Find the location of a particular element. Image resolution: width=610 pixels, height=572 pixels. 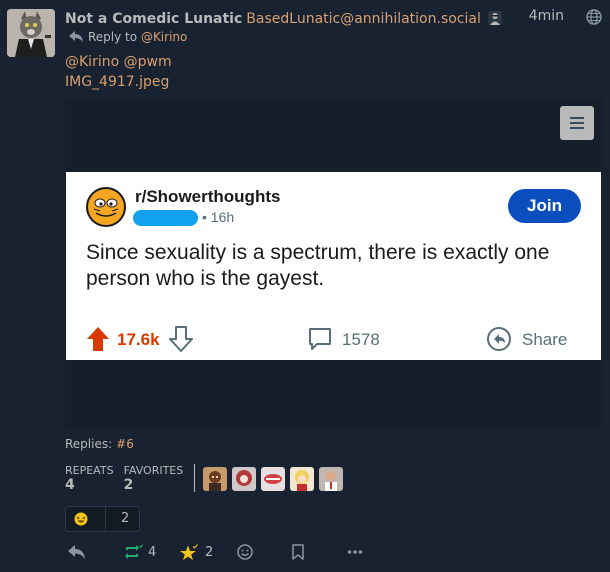

reaction-separator is located at coordinates (105, 519).